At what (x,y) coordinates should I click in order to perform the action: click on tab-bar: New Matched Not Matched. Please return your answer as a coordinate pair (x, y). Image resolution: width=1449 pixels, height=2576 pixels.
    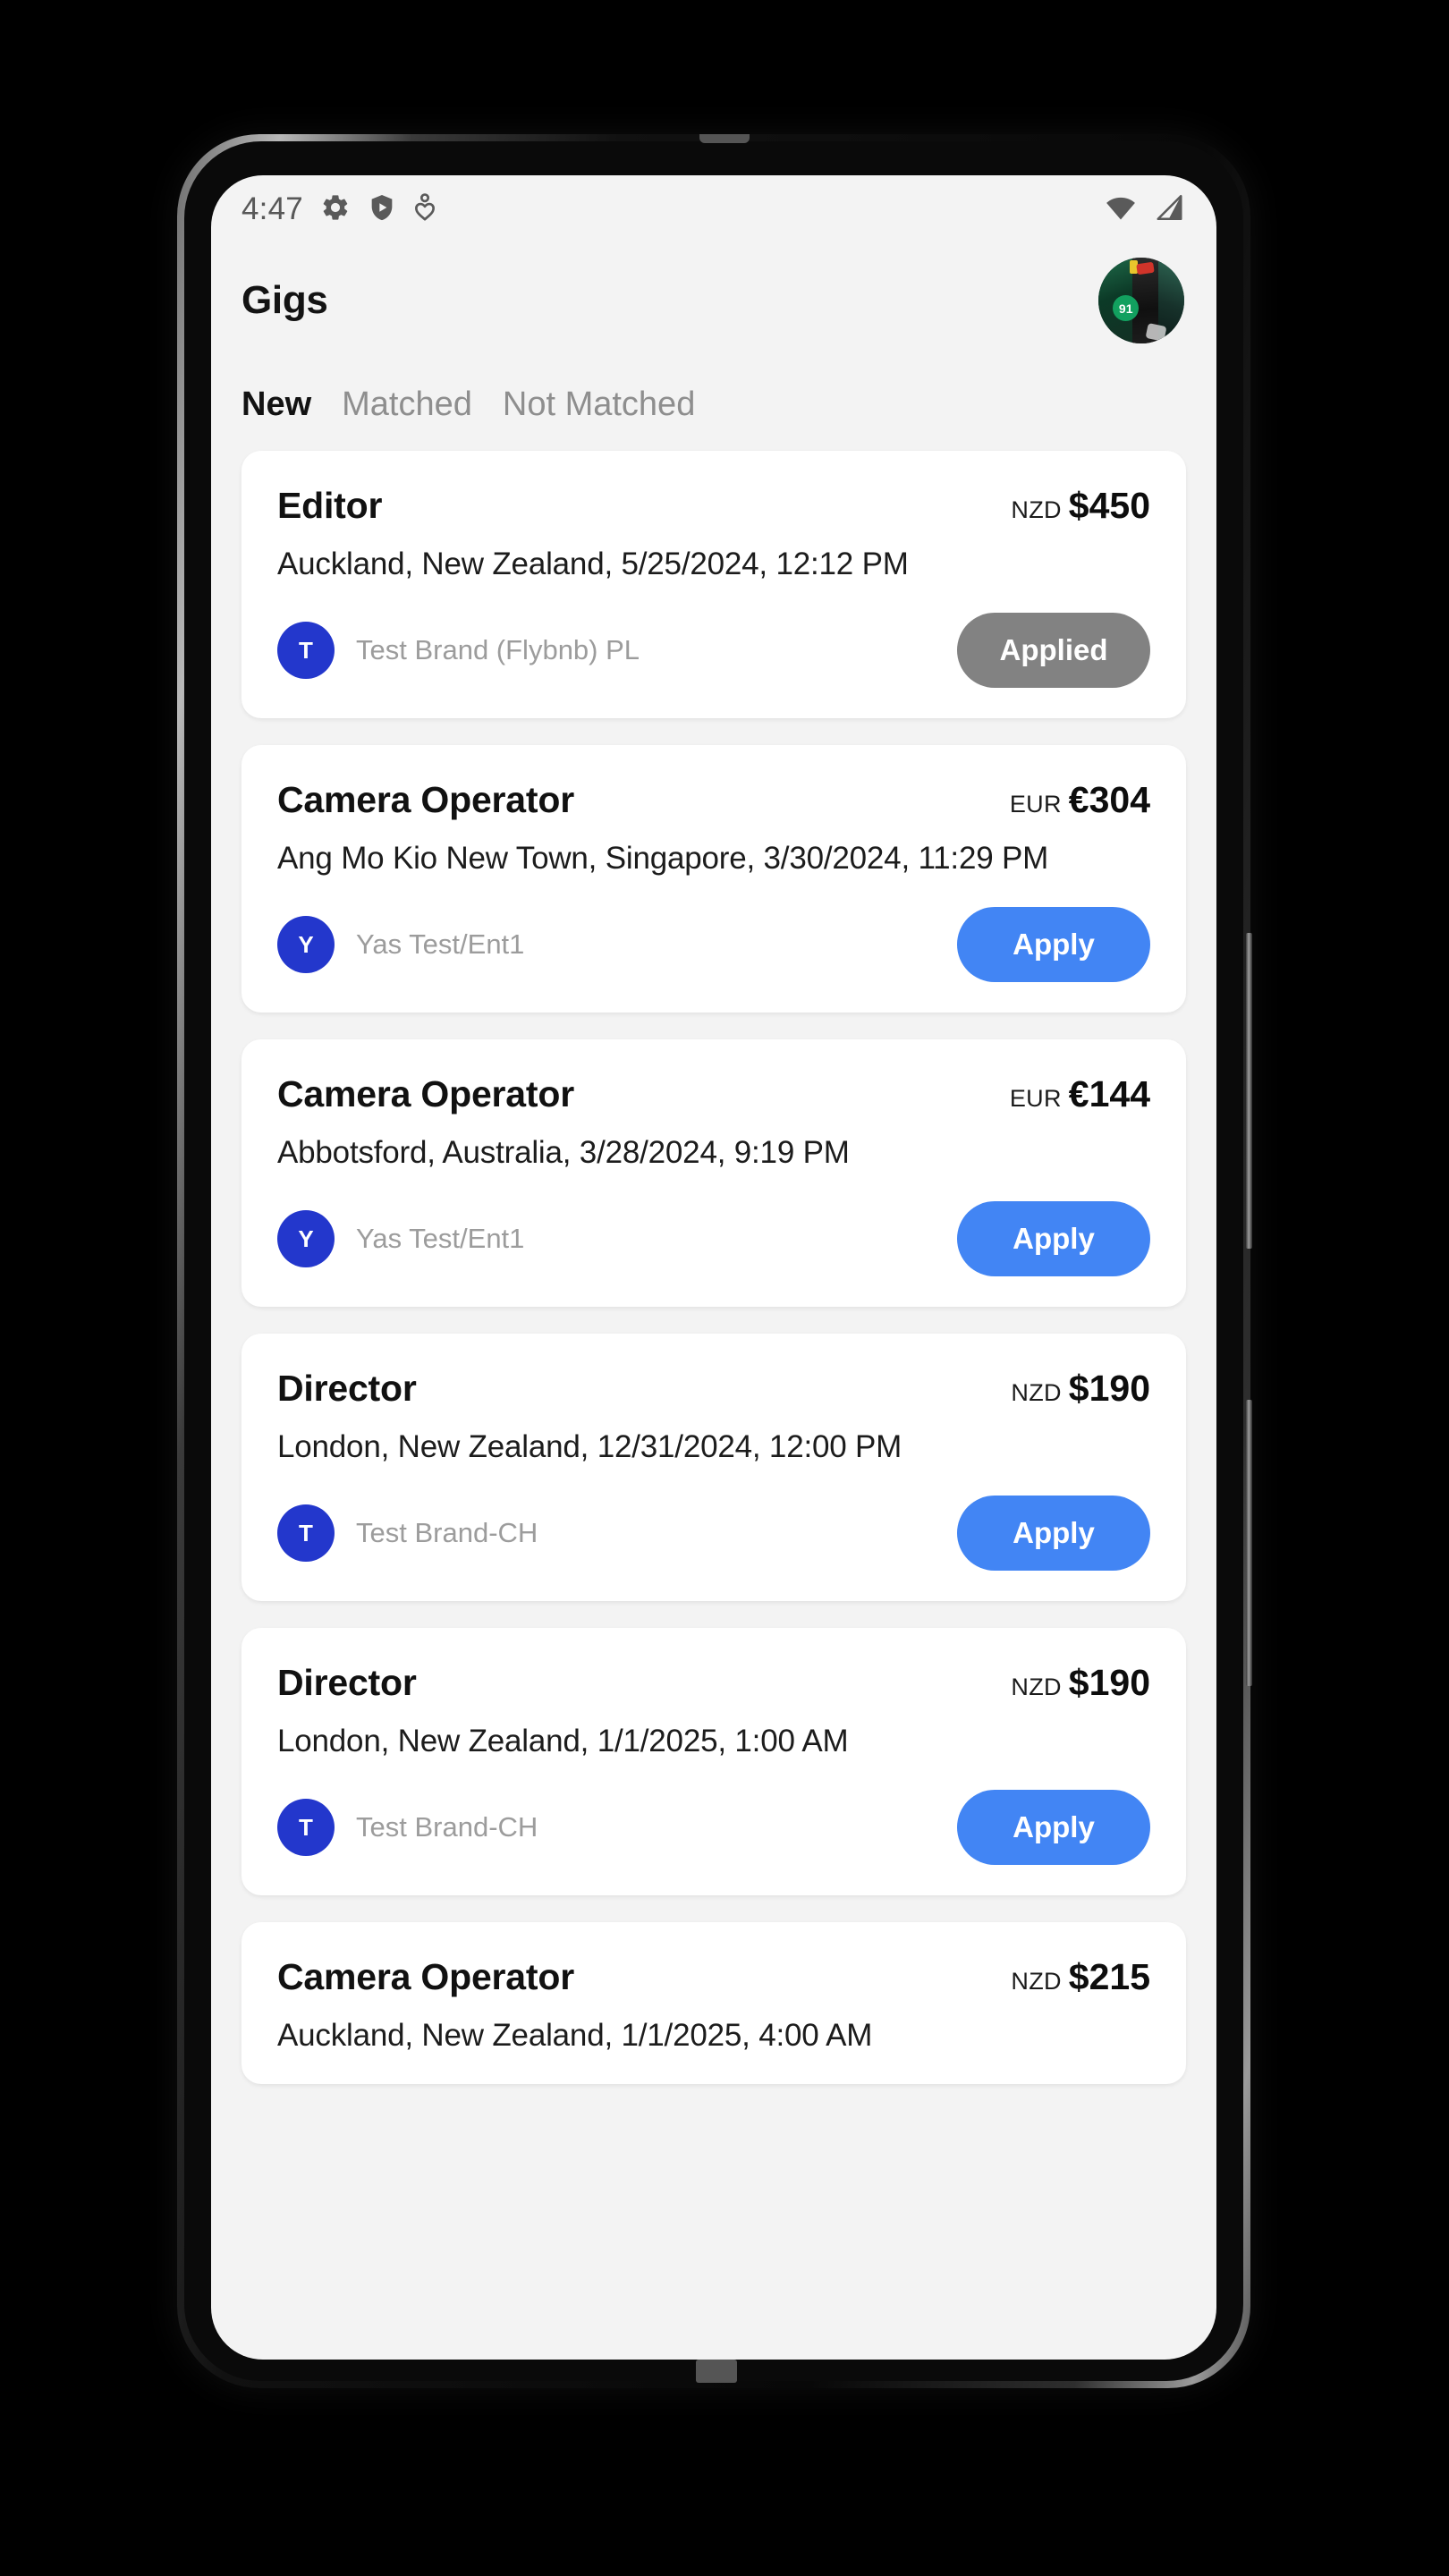
    Looking at the image, I should click on (713, 404).